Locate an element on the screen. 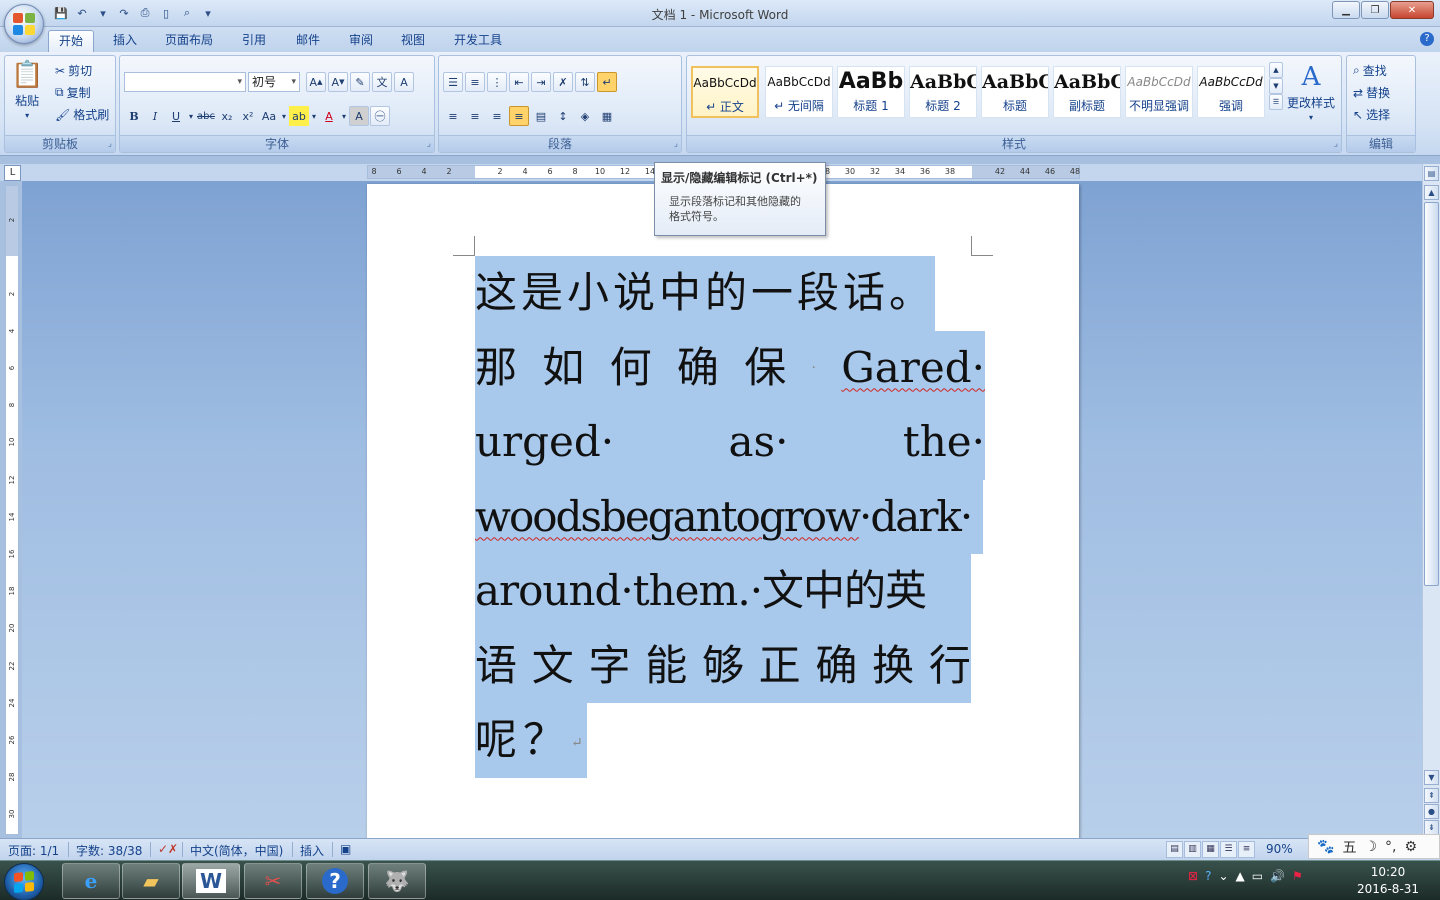 This screenshot has height=900, width=1440. sort-icon: ⇅ is located at coordinates (585, 82).